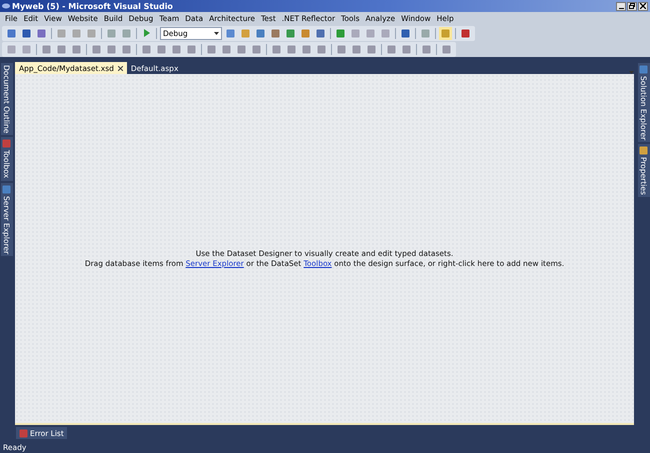 The image size is (650, 453). Describe the element at coordinates (146, 33) in the screenshot. I see `play-icon` at that location.